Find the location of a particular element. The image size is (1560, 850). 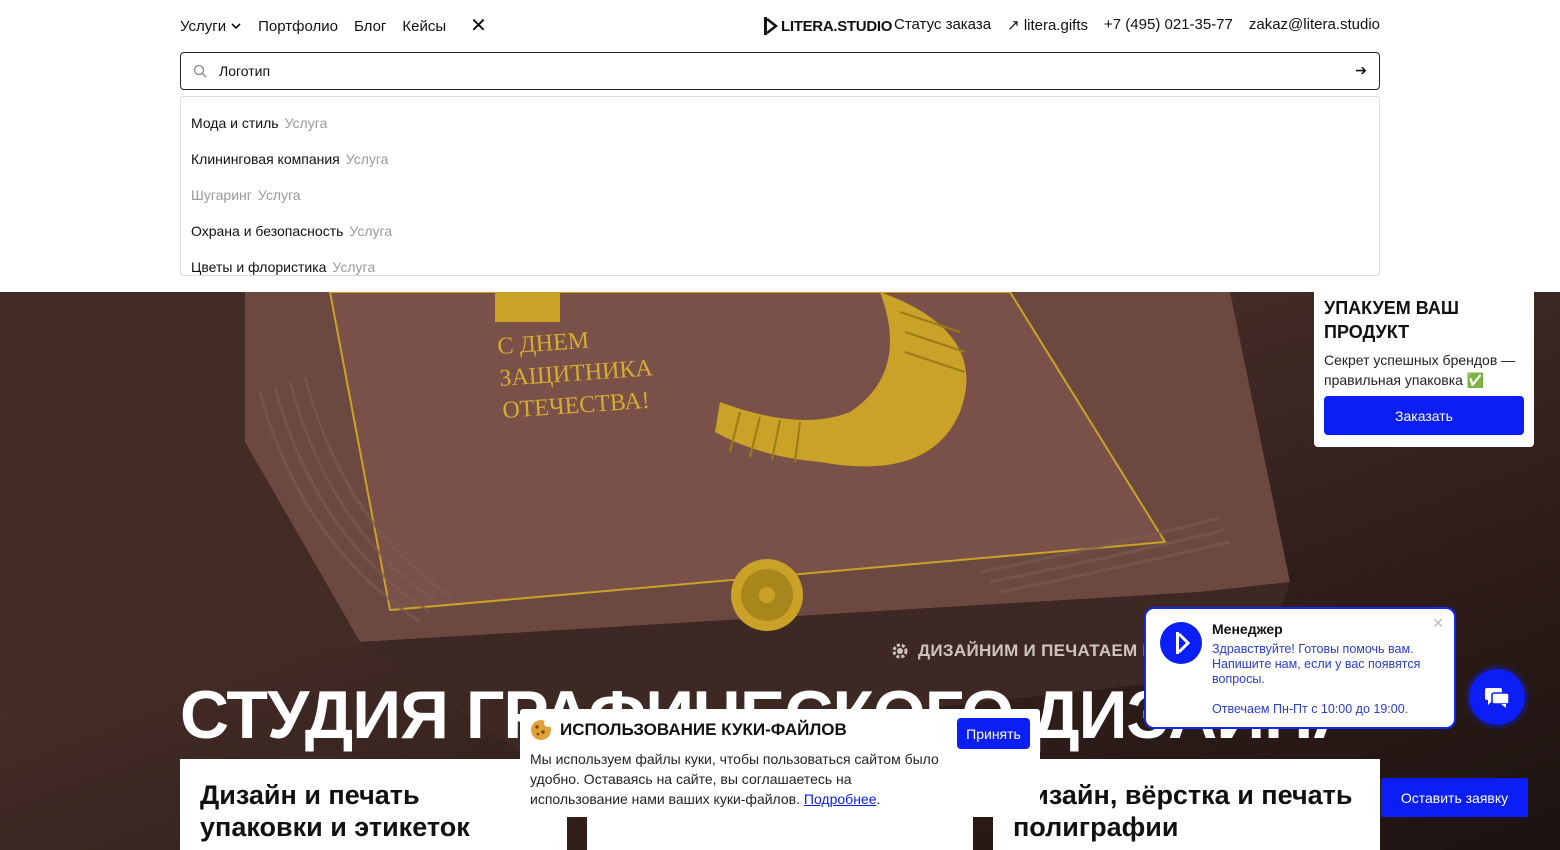

cookie-more-link: Подробнее is located at coordinates (840, 799).